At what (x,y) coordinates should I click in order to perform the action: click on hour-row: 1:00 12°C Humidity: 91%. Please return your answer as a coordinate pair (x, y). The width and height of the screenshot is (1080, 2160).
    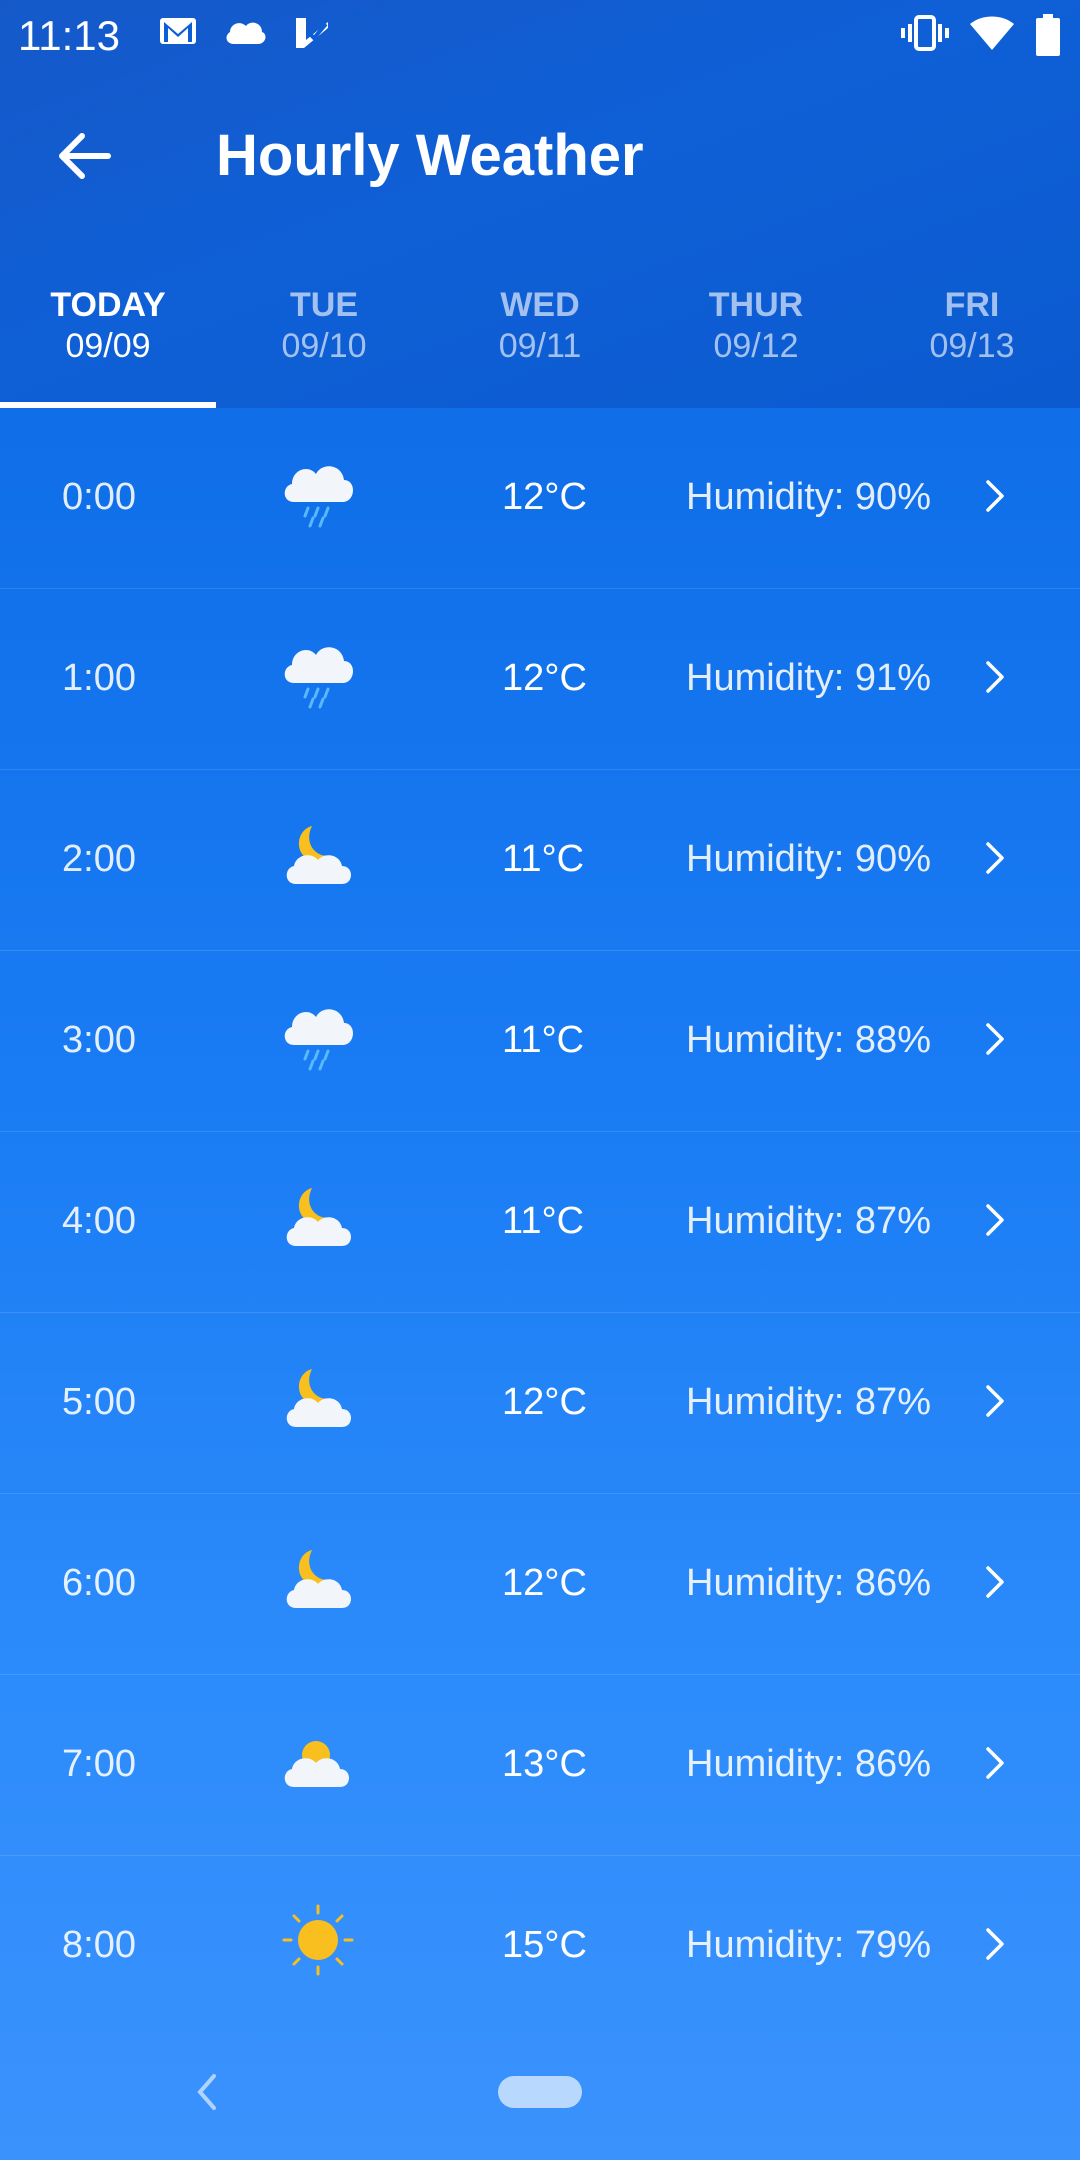
    Looking at the image, I should click on (540, 679).